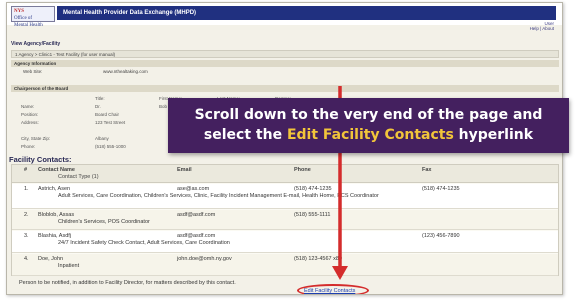 The image size is (577, 301). I want to click on col-contact-name: Contact Name, so click(56, 170).